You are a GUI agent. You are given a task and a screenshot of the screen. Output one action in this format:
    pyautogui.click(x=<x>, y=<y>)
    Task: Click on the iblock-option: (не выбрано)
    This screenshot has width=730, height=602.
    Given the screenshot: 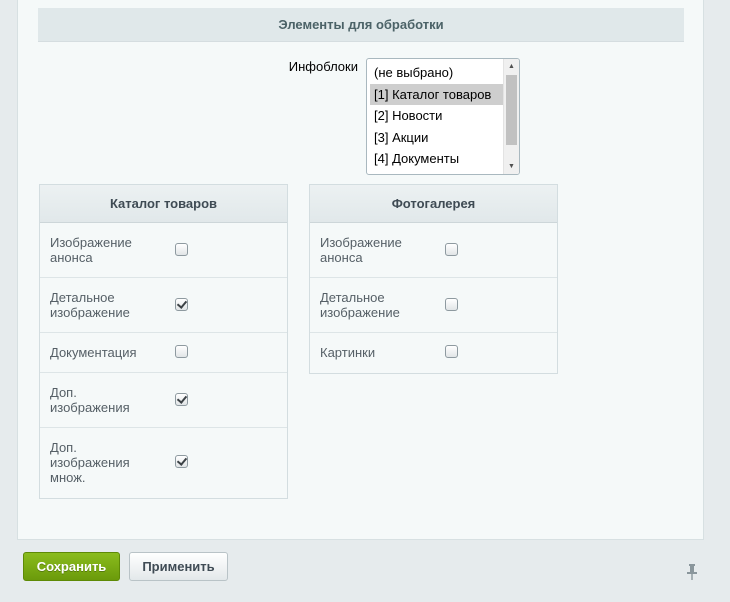 What is the action you would take?
    pyautogui.click(x=436, y=73)
    